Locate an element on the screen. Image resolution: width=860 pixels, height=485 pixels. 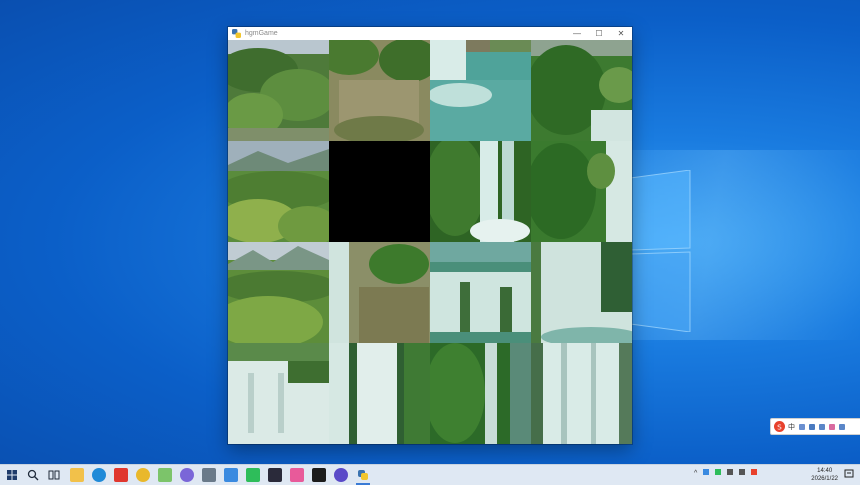
tile-cliff-falls is located at coordinates (379, 292).